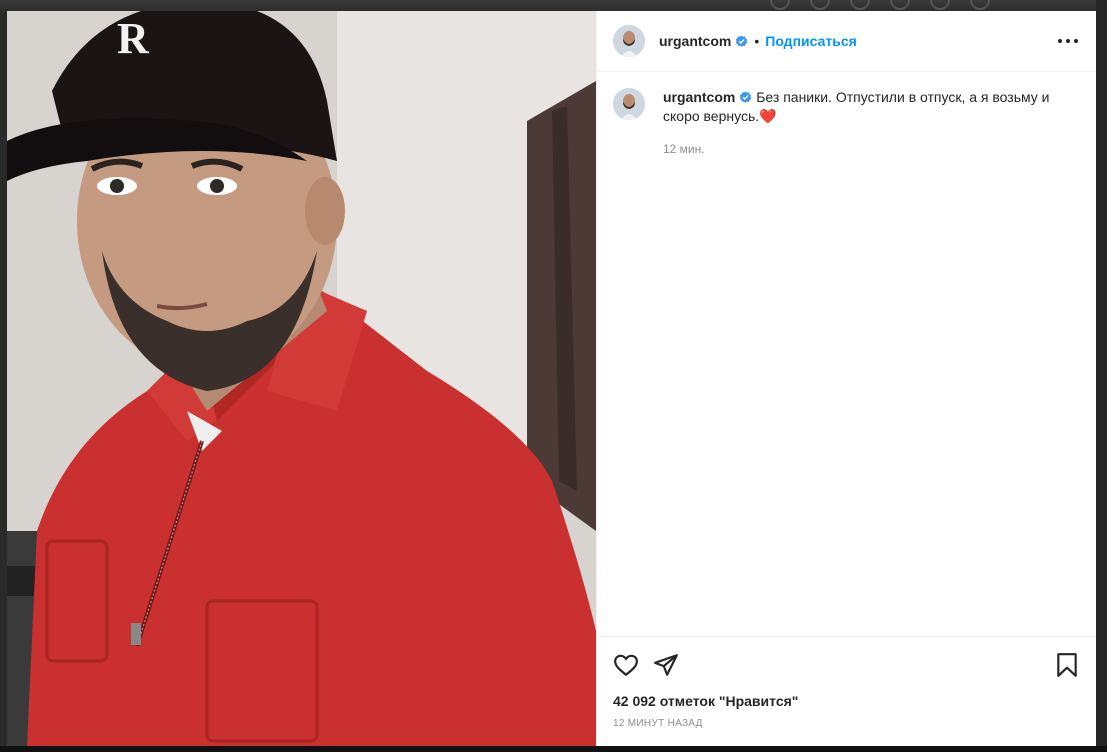  I want to click on bookmark-icon, so click(1067, 665).